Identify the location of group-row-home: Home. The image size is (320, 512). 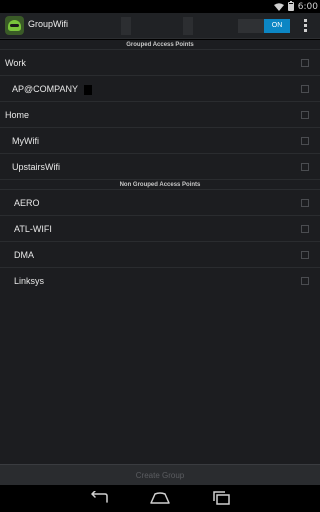
(160, 115).